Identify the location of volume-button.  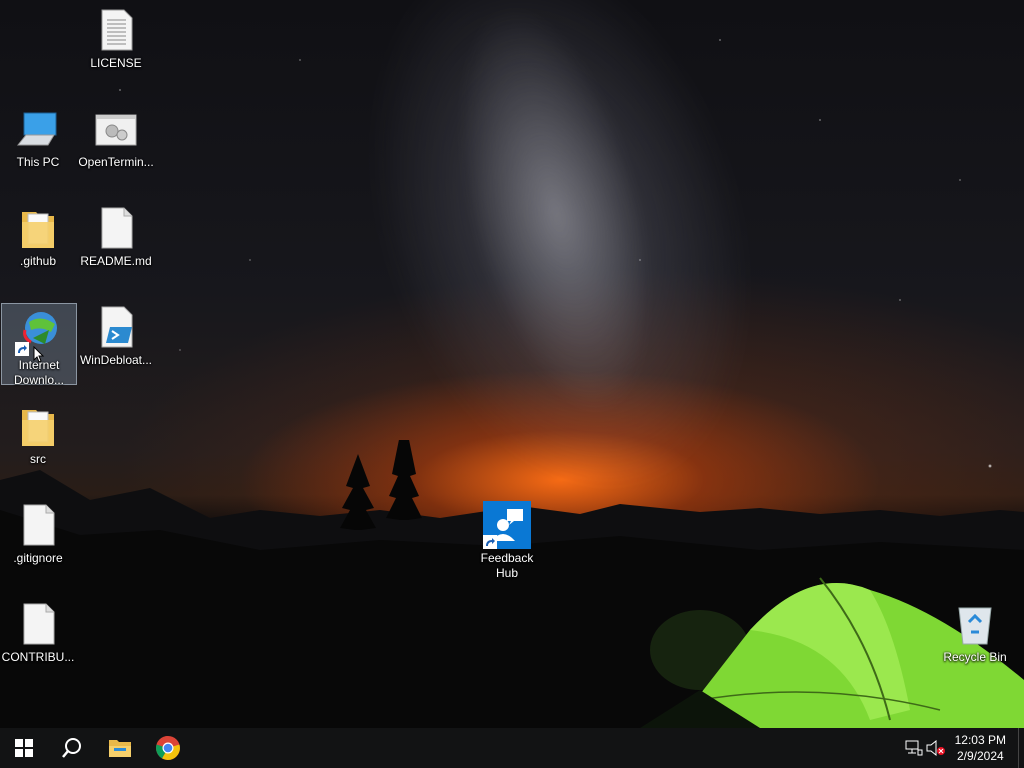
(936, 748).